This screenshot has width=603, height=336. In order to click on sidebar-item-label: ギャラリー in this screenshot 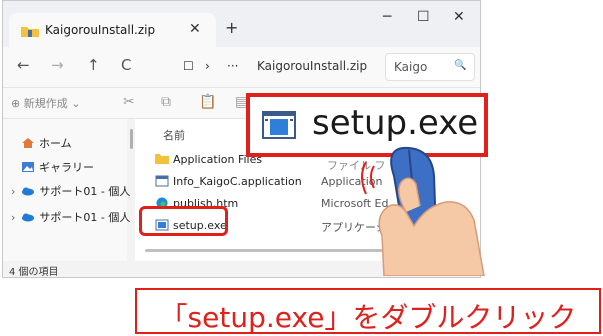, I will do `click(66, 167)`.